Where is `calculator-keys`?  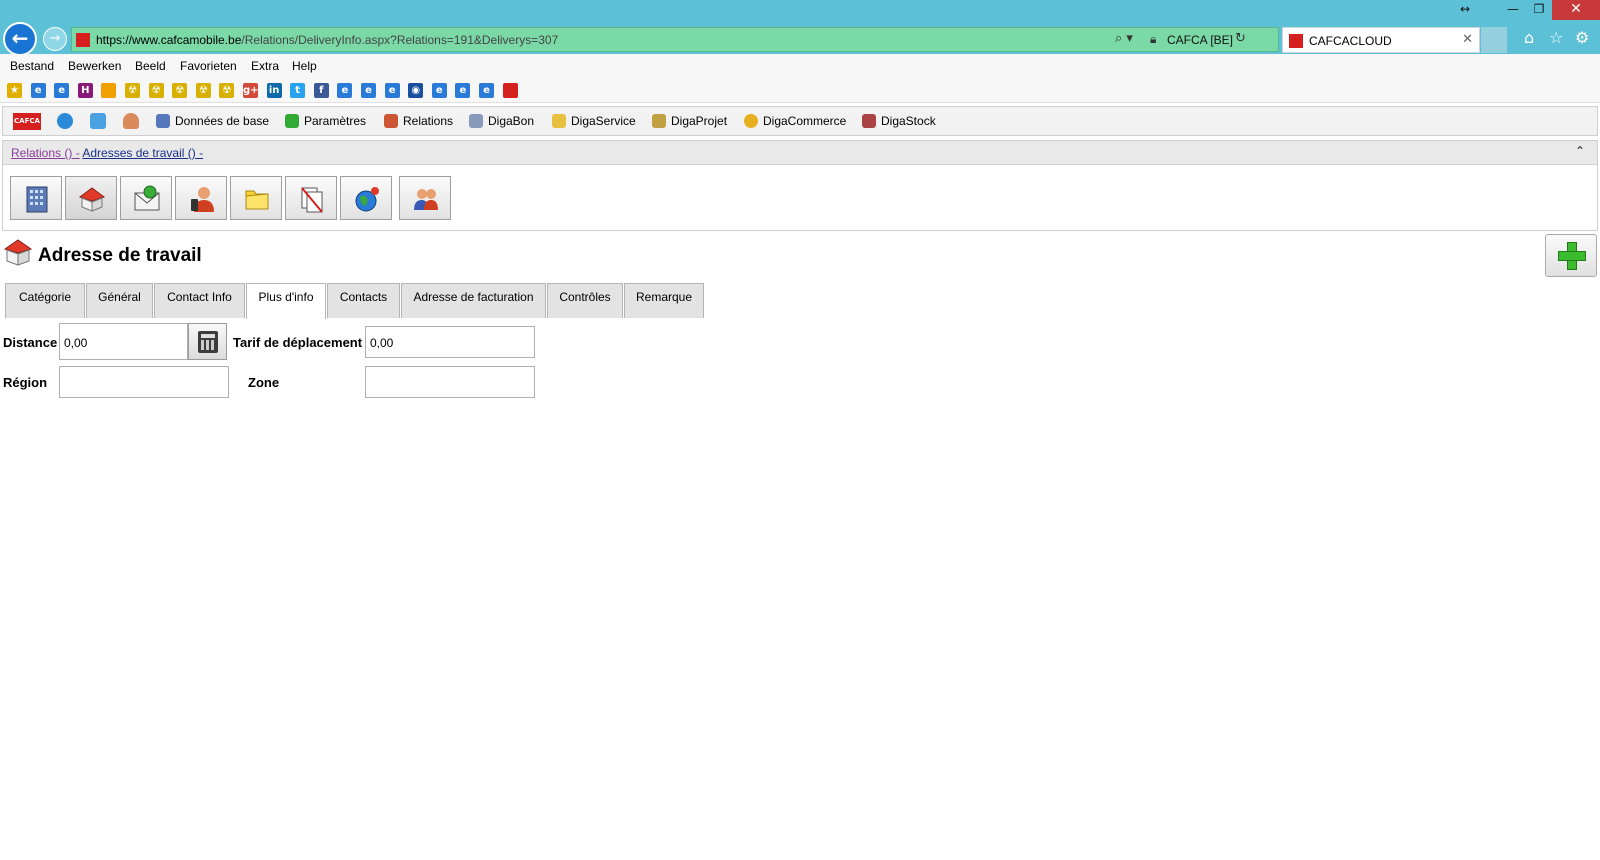 calculator-keys is located at coordinates (208, 345).